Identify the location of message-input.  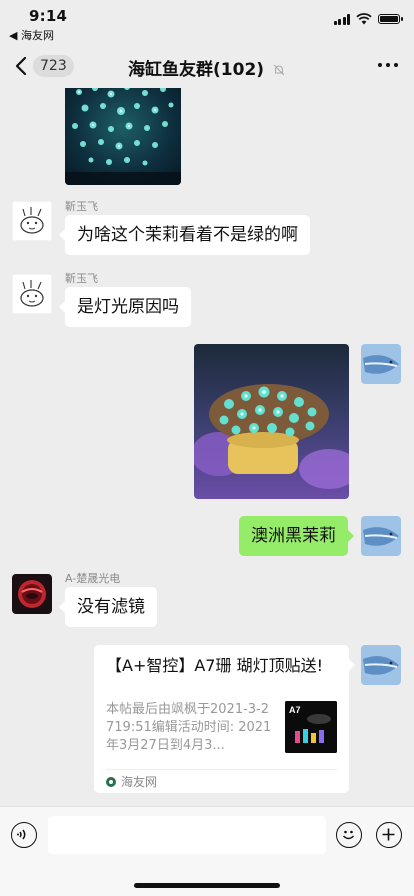
(187, 835).